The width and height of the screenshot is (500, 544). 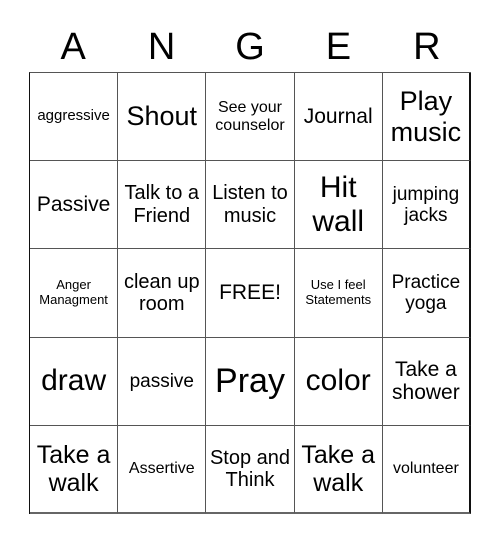 What do you see at coordinates (426, 205) in the screenshot?
I see `bingo-cell: jumping jacks` at bounding box center [426, 205].